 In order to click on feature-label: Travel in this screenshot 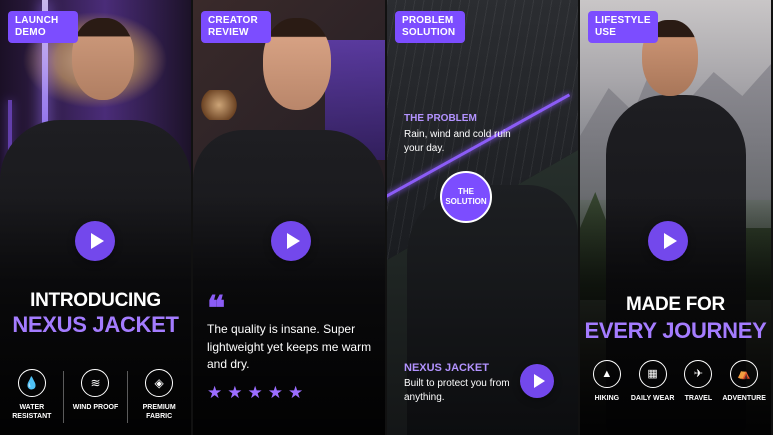, I will do `click(698, 398)`.